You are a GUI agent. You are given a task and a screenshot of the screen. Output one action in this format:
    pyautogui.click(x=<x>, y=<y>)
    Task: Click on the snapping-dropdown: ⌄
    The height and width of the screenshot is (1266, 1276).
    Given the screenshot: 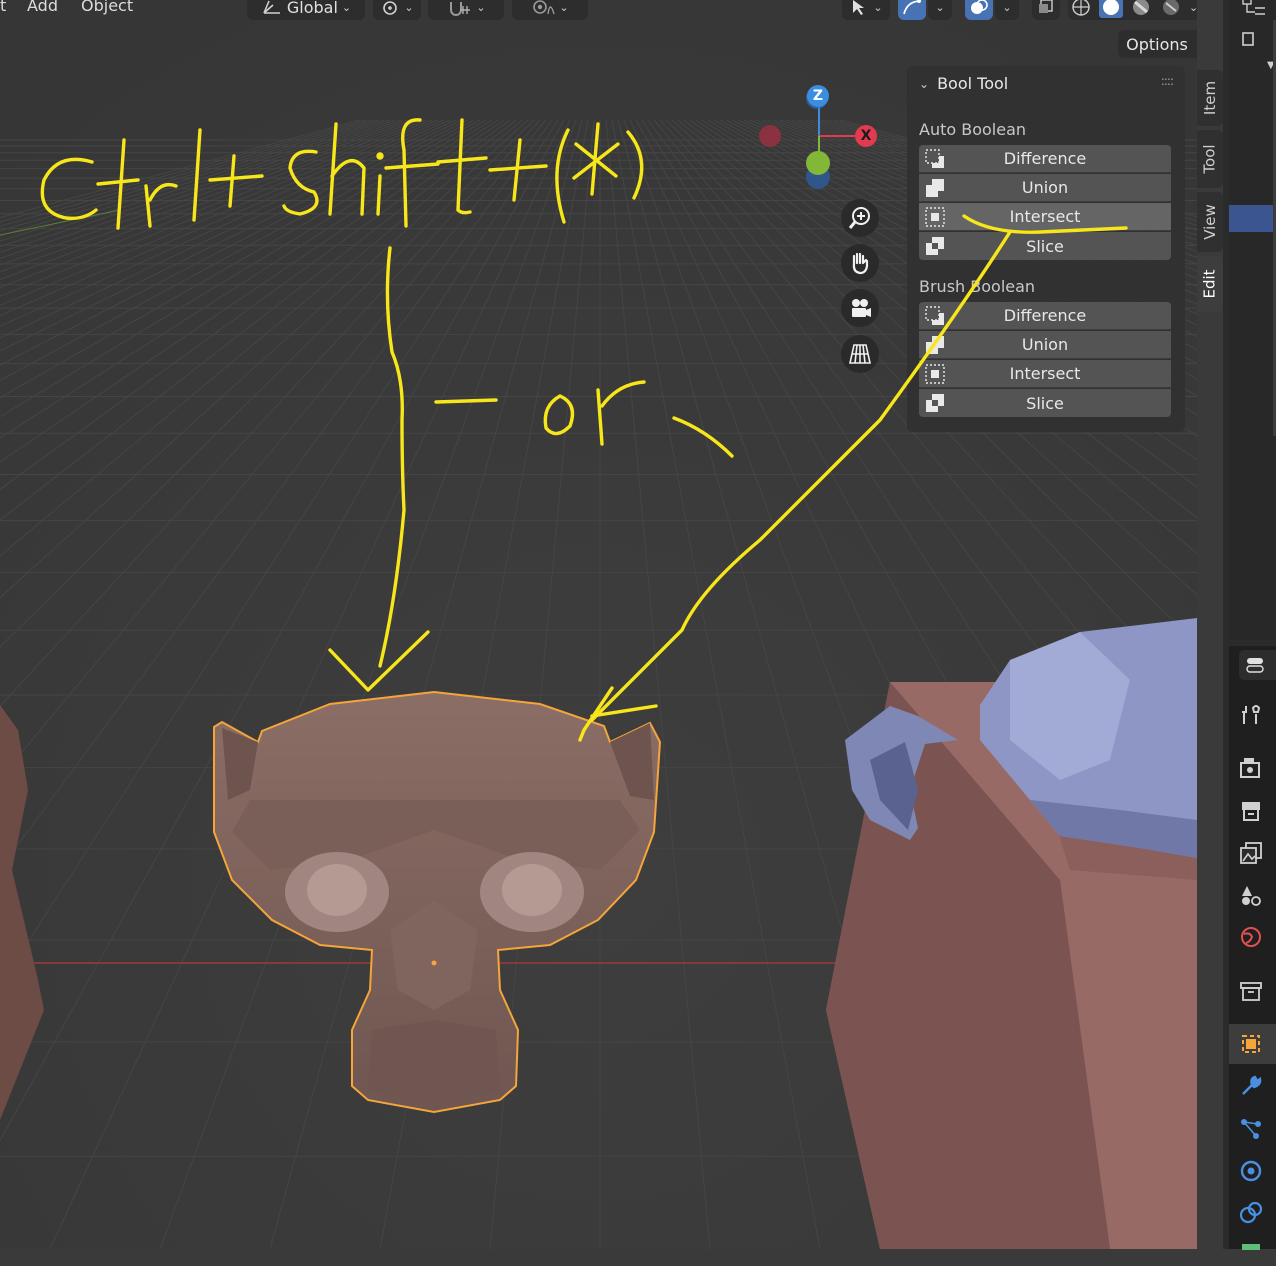 What is the action you would take?
    pyautogui.click(x=466, y=10)
    